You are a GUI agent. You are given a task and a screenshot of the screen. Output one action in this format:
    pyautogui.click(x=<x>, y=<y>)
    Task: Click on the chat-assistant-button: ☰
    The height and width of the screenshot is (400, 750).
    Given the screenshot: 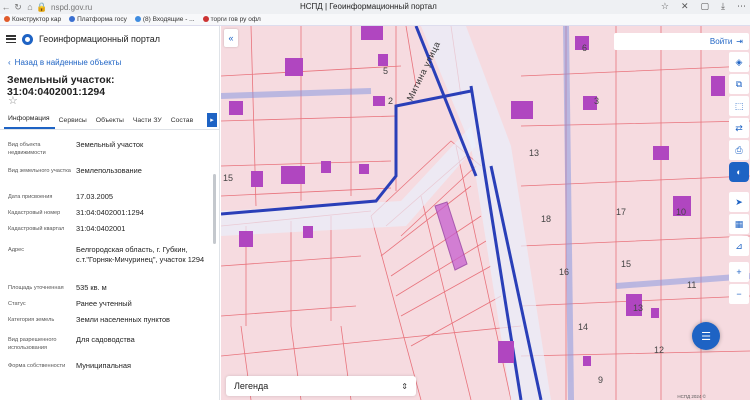 What is the action you would take?
    pyautogui.click(x=706, y=336)
    